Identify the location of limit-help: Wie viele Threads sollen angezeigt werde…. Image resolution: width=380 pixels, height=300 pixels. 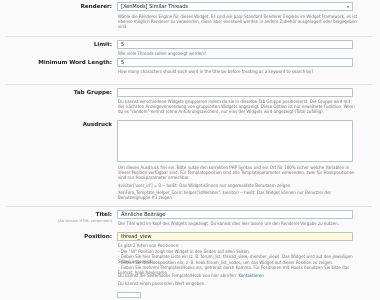
(162, 53).